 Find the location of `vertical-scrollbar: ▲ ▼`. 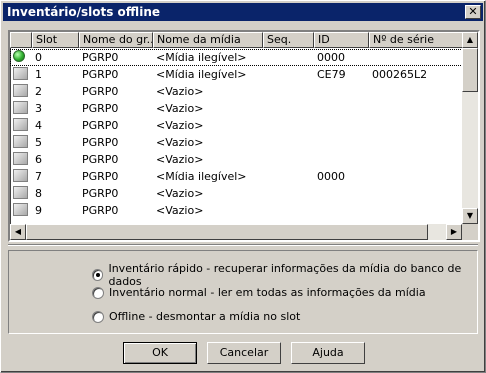

vertical-scrollbar: ▲ ▼ is located at coordinates (470, 128).